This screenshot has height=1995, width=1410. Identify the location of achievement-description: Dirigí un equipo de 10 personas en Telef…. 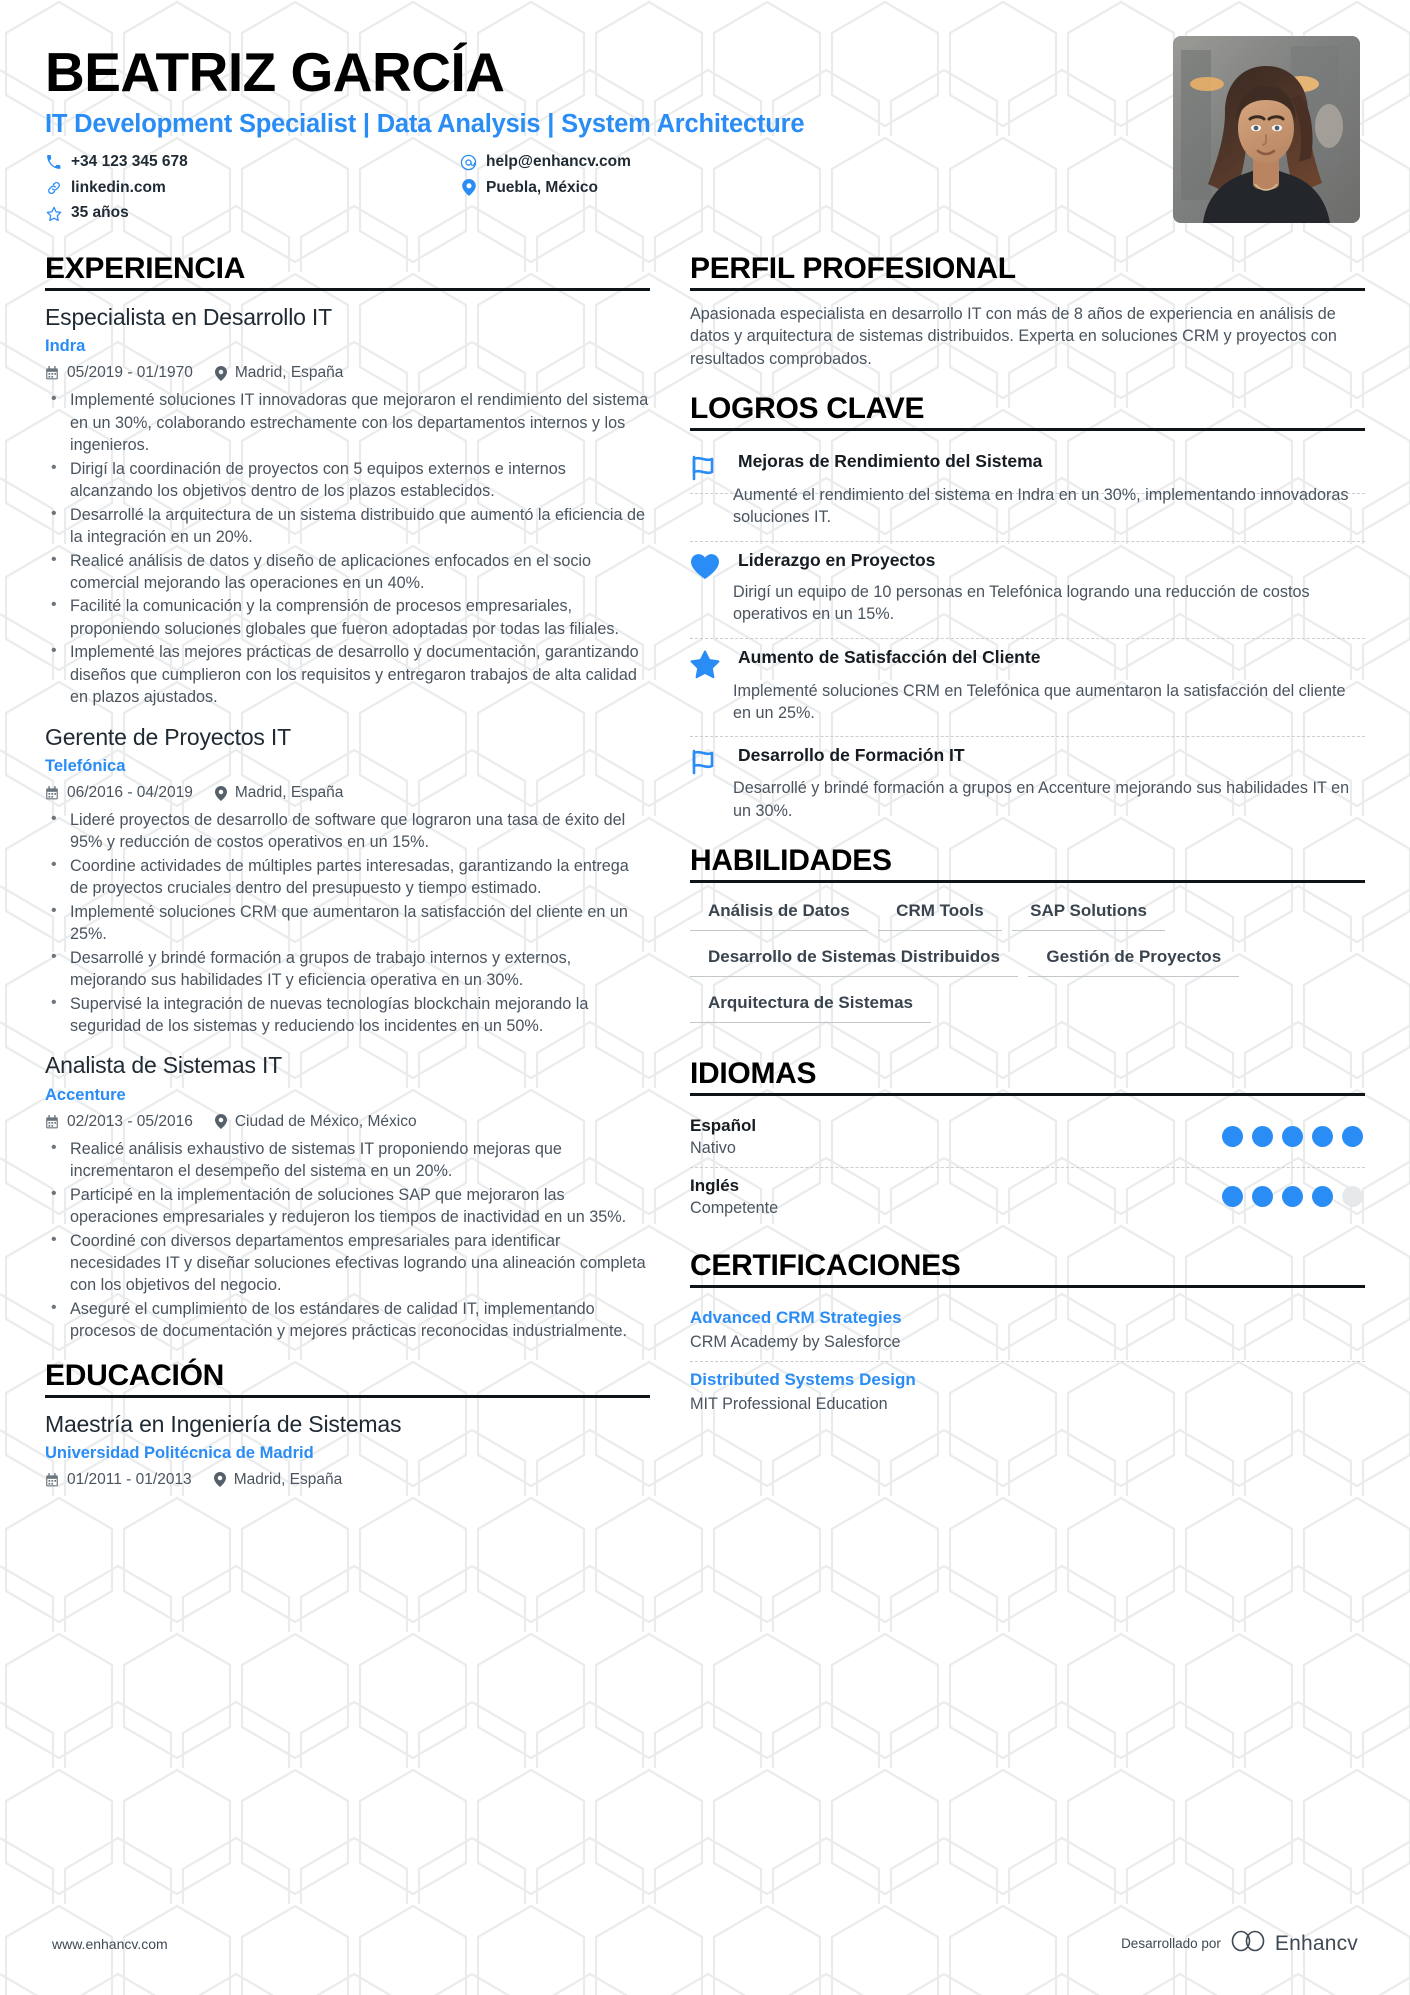
(1027, 610).